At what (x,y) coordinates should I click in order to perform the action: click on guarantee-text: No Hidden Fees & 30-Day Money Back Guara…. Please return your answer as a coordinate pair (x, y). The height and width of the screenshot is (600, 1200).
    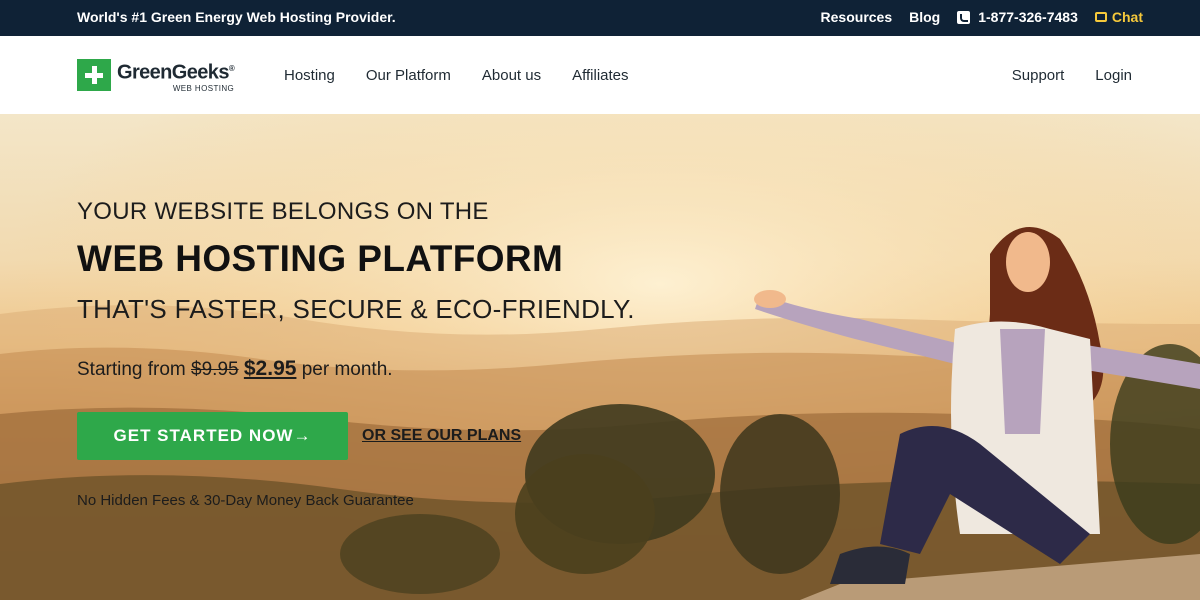
    Looking at the image, I should click on (245, 500).